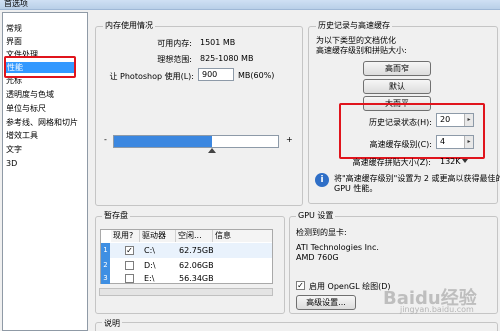 The width and height of the screenshot is (500, 331). Describe the element at coordinates (149, 278) in the screenshot. I see `drive-cell: E:\` at that location.